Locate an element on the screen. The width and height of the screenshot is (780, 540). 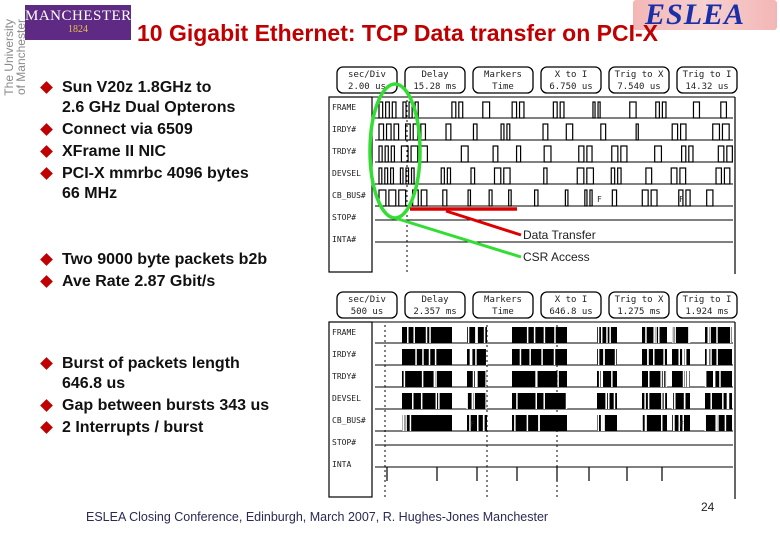
csr-access-label: CSR Access is located at coordinates (556, 257).